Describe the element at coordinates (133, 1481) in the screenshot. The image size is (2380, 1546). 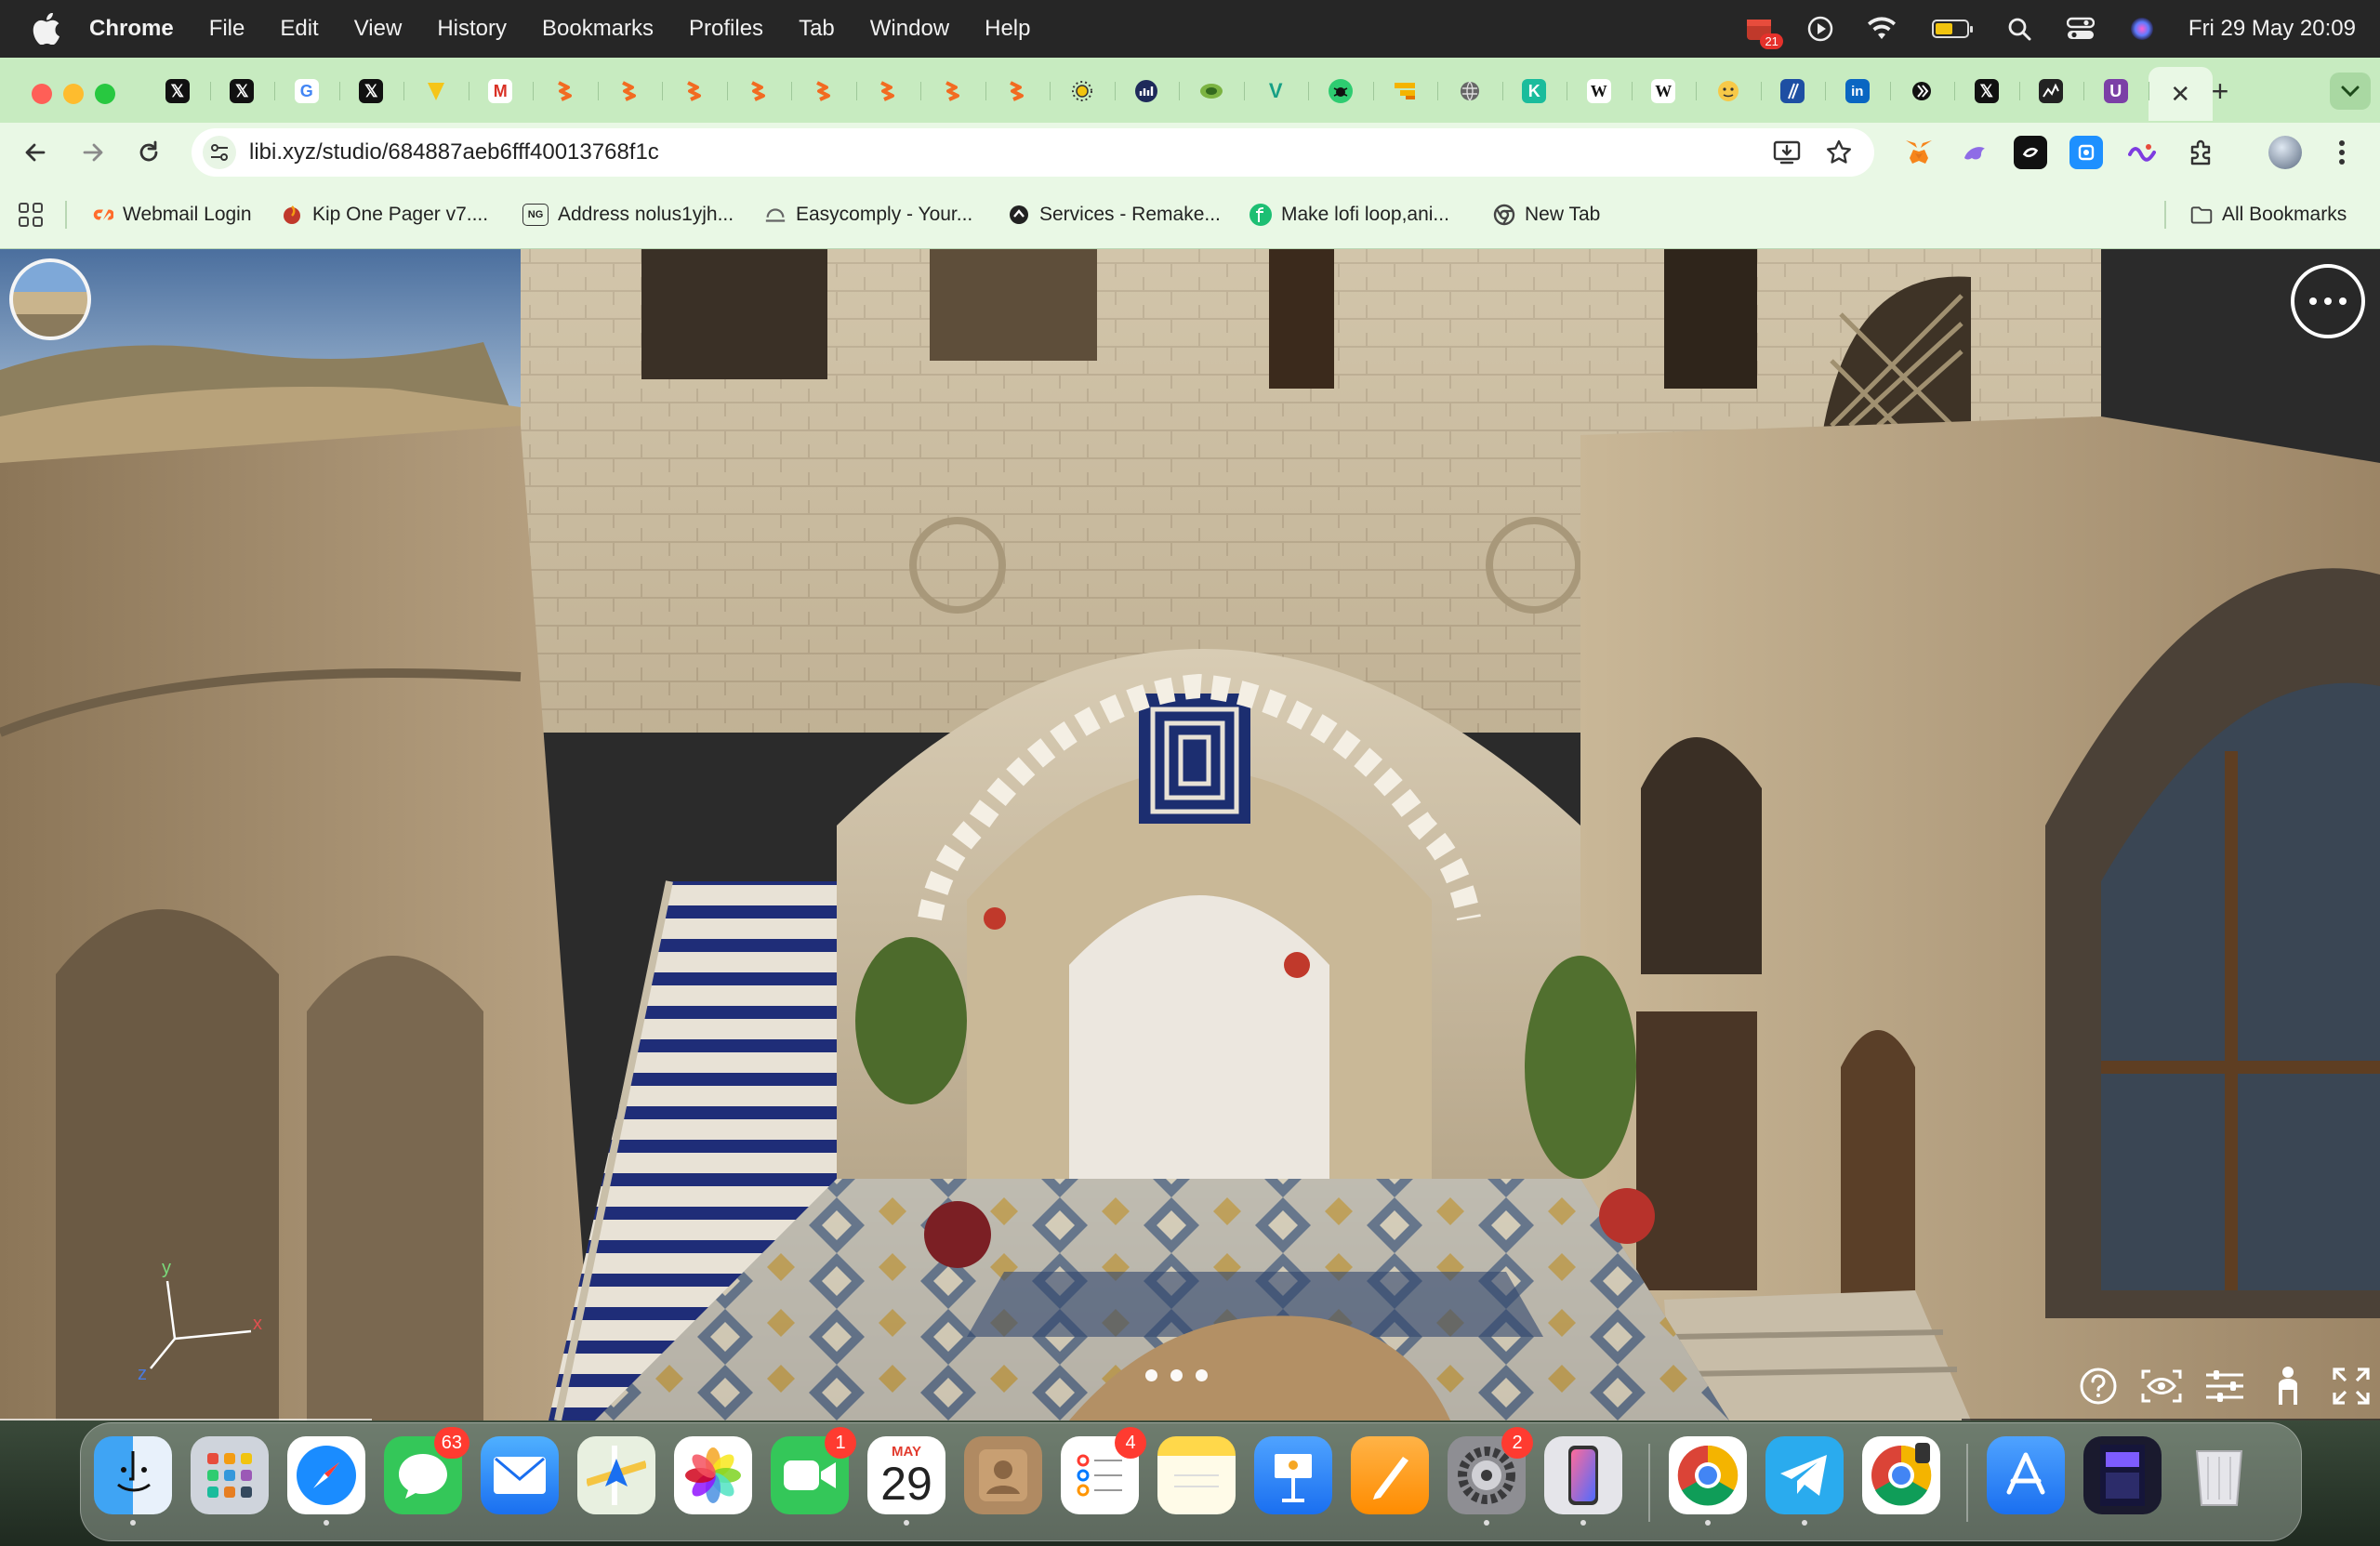
I see `dock-finder` at that location.